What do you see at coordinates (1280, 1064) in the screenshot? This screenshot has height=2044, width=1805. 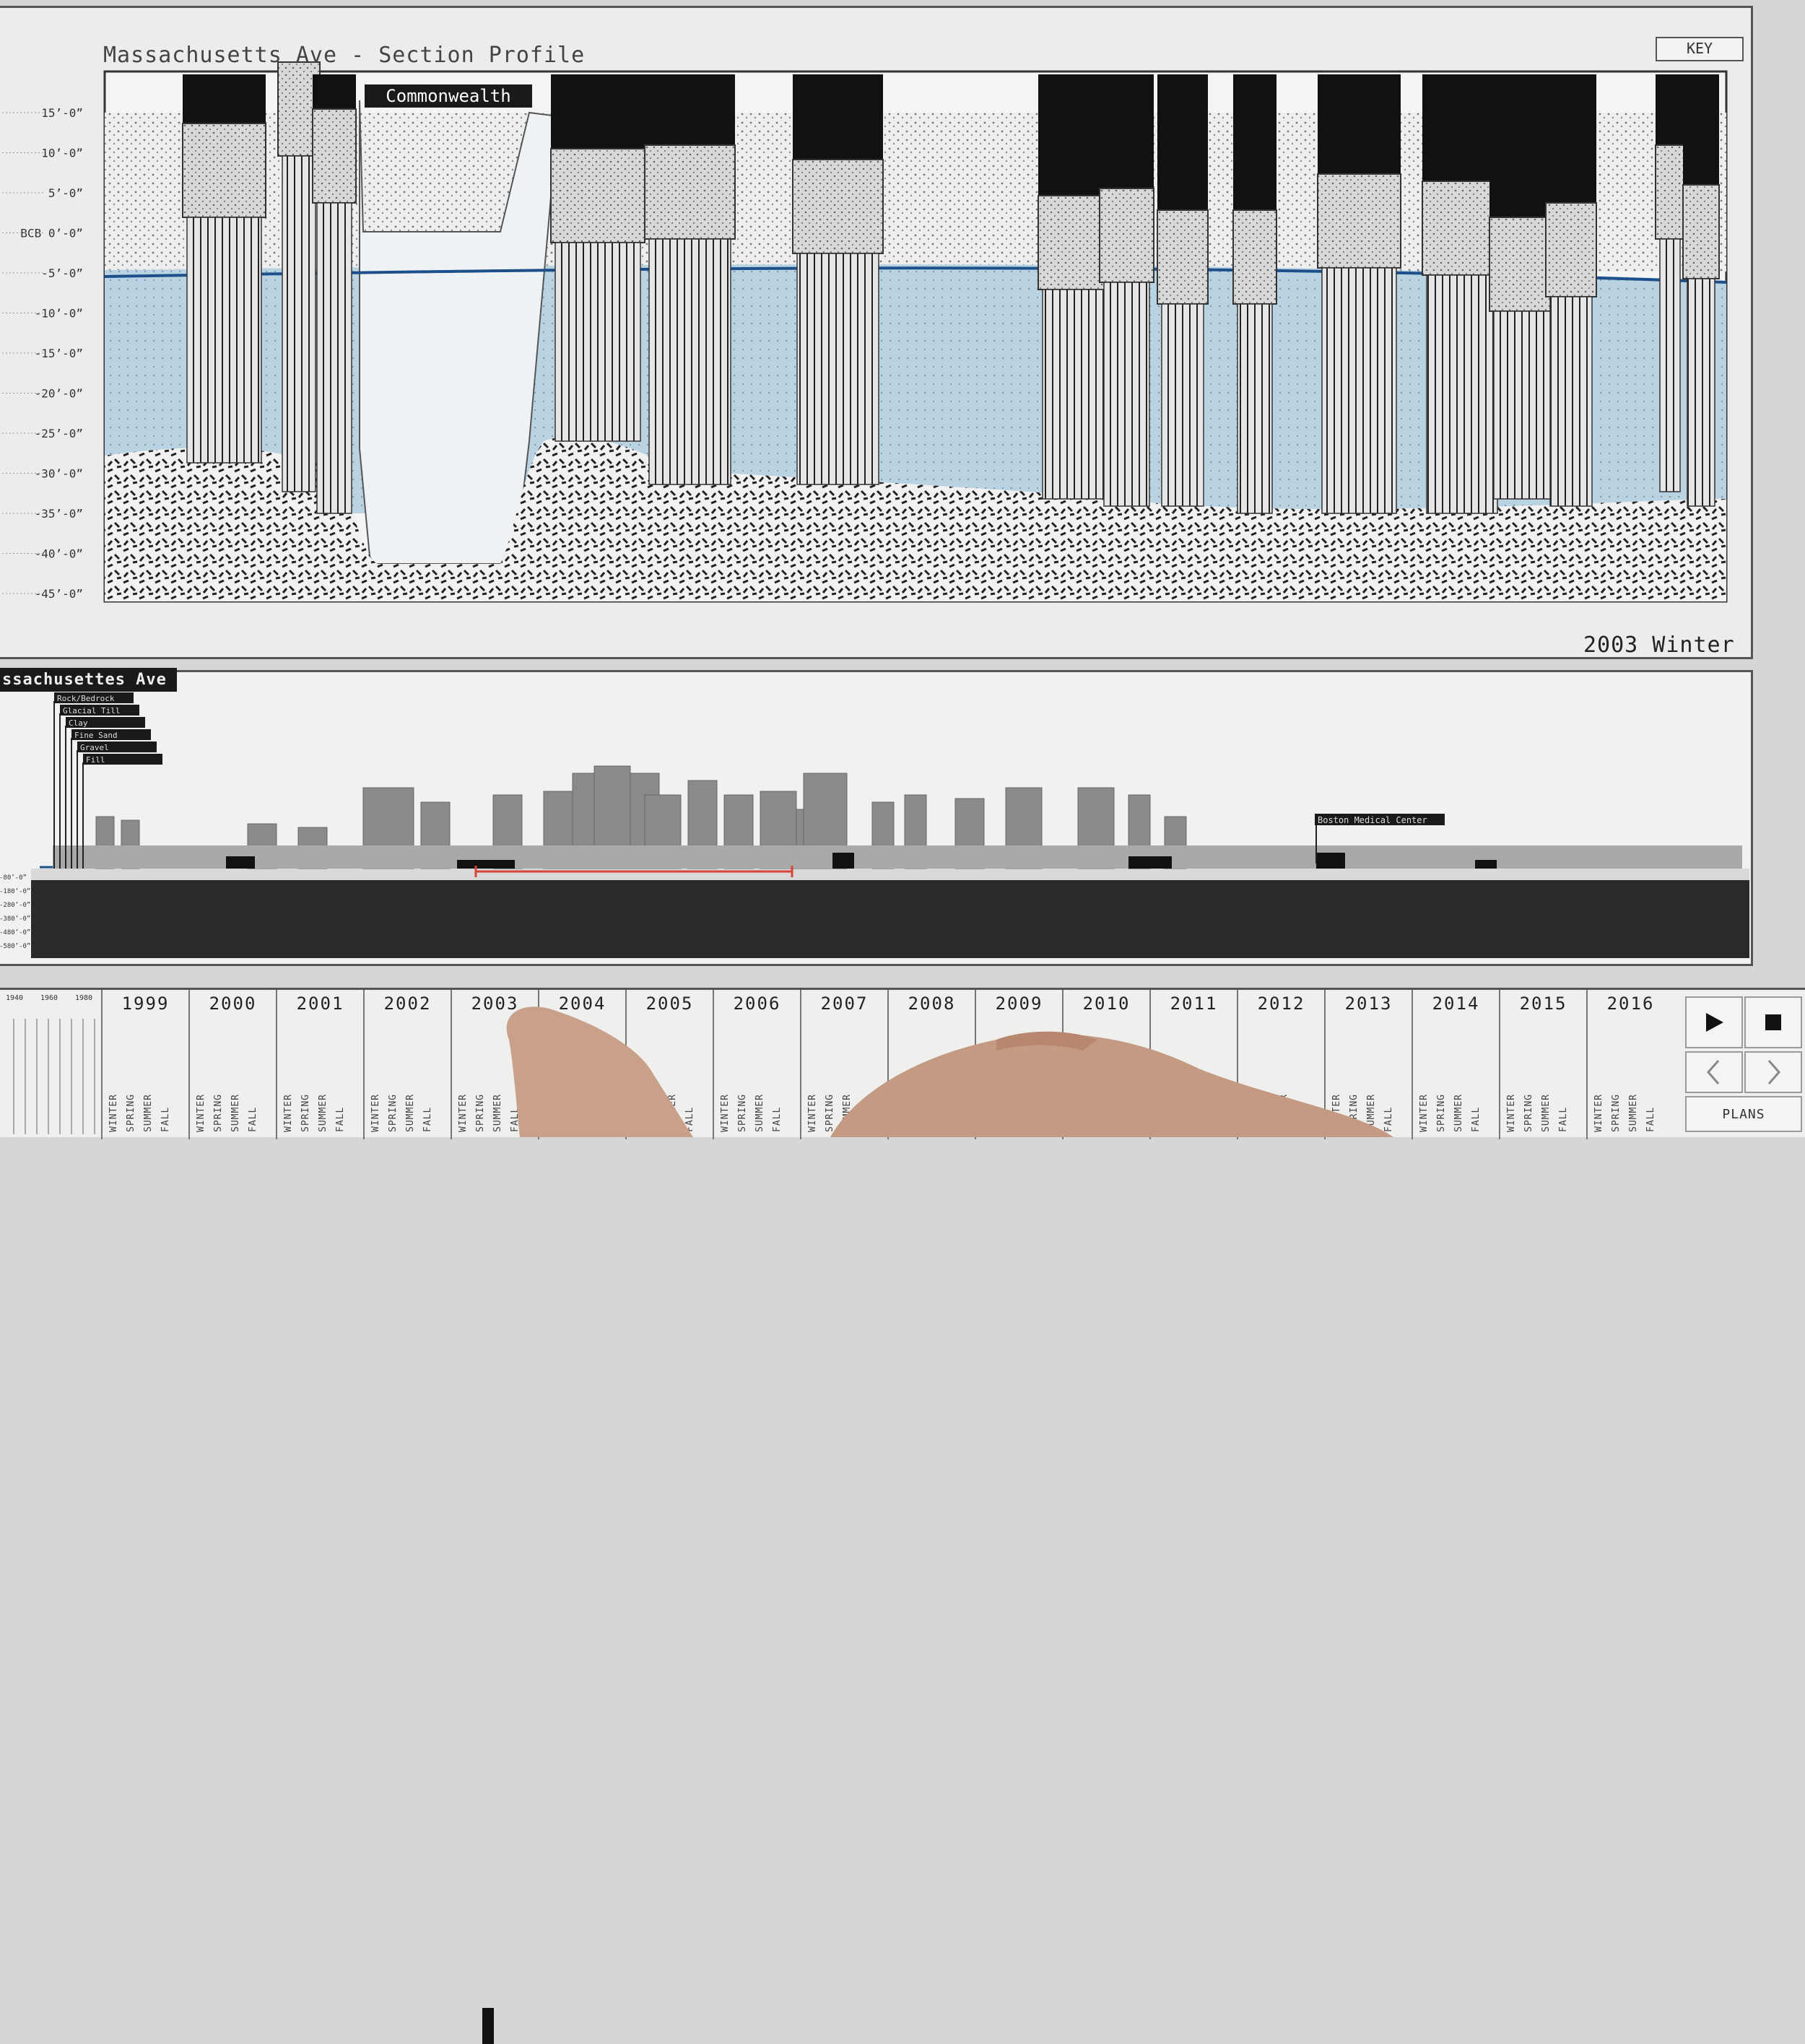 I see `year-column-2012: 2012 WINTER SPRING SUMMER FALL` at bounding box center [1280, 1064].